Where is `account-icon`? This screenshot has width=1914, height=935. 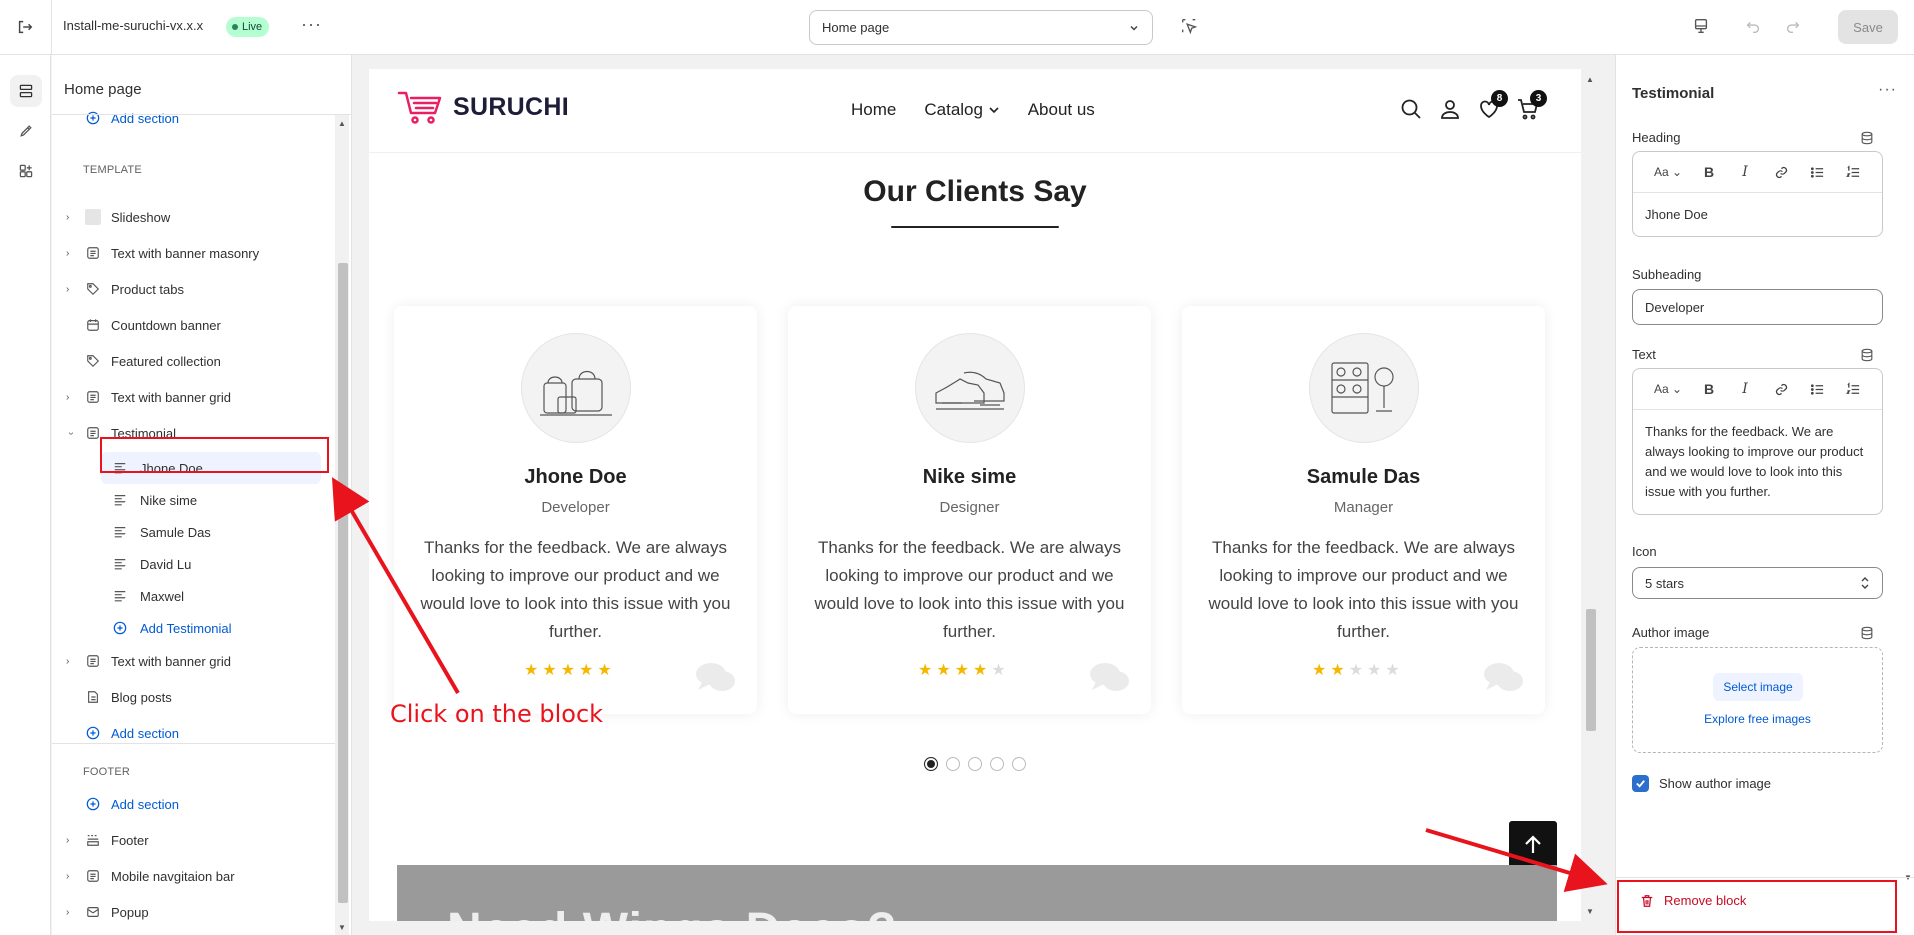
account-icon is located at coordinates (1450, 109).